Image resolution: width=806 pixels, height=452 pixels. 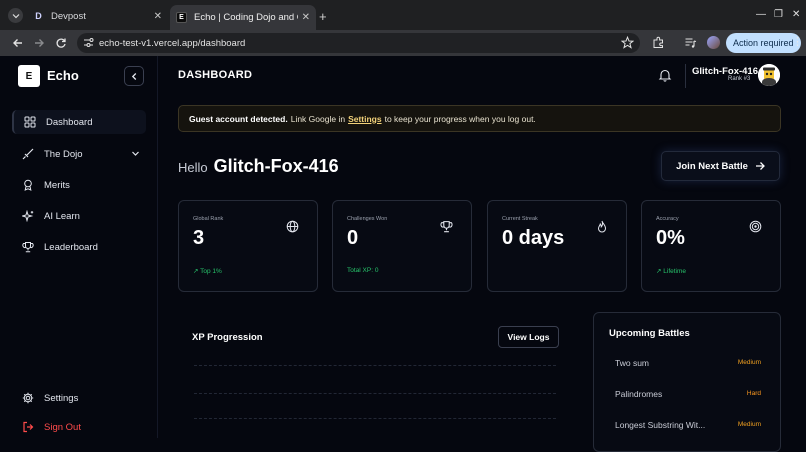 What do you see at coordinates (135, 153) in the screenshot?
I see `chevron-down-icon` at bounding box center [135, 153].